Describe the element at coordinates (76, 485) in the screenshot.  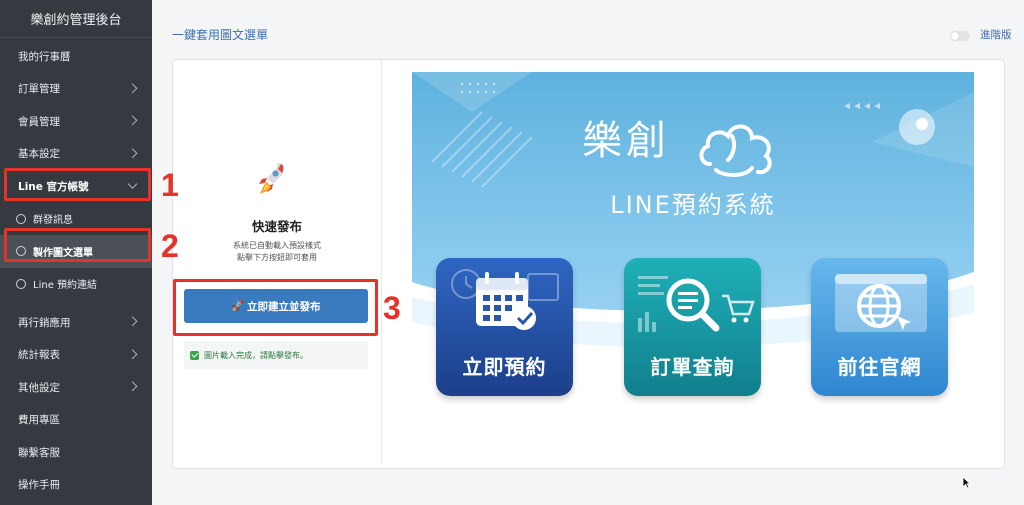
I see `sidebar-item-manual: 操作手冊` at that location.